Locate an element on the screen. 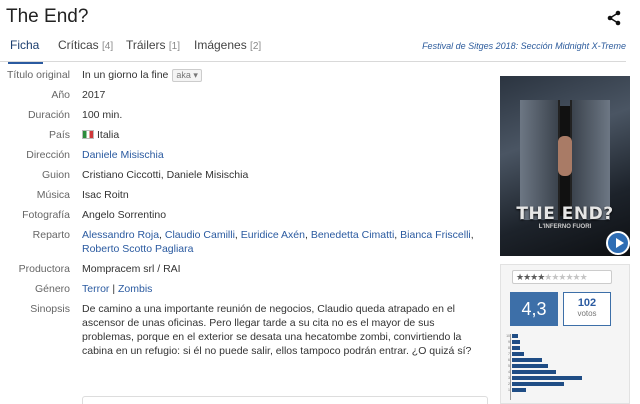 This screenshot has width=640, height=404. director-link: Daniele Misischia is located at coordinates (123, 155).